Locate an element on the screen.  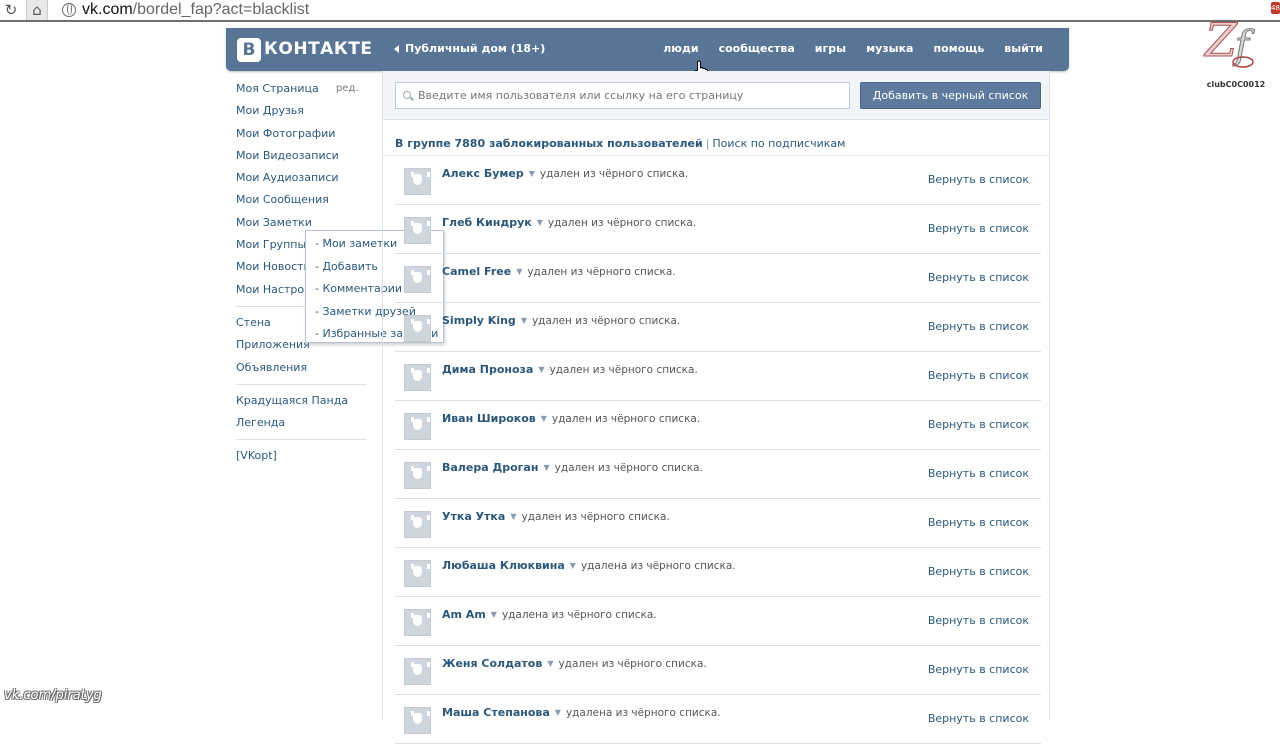
nav-games: игры is located at coordinates (830, 49).